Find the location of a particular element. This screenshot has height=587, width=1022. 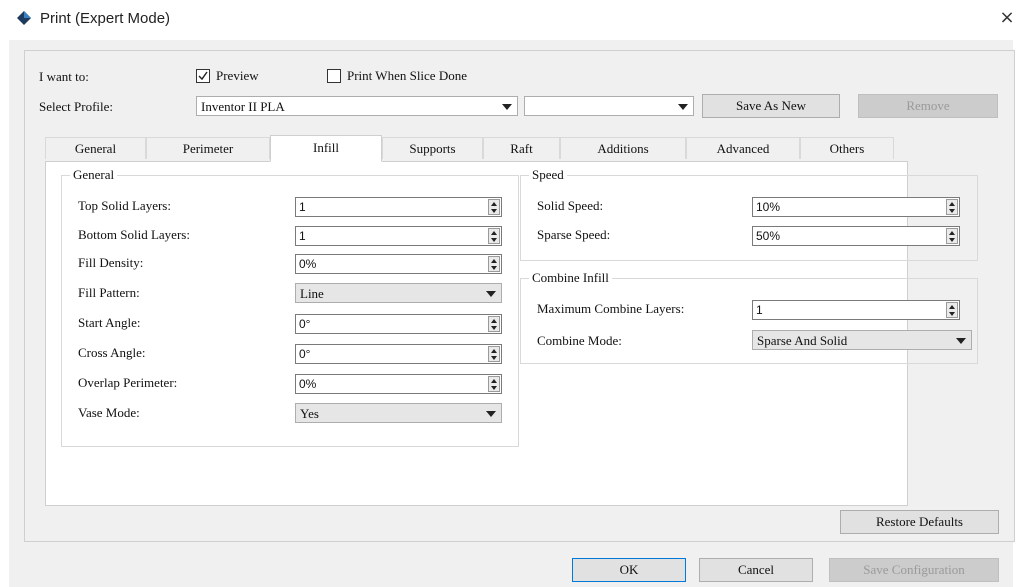

checkmark-icon is located at coordinates (203, 76).